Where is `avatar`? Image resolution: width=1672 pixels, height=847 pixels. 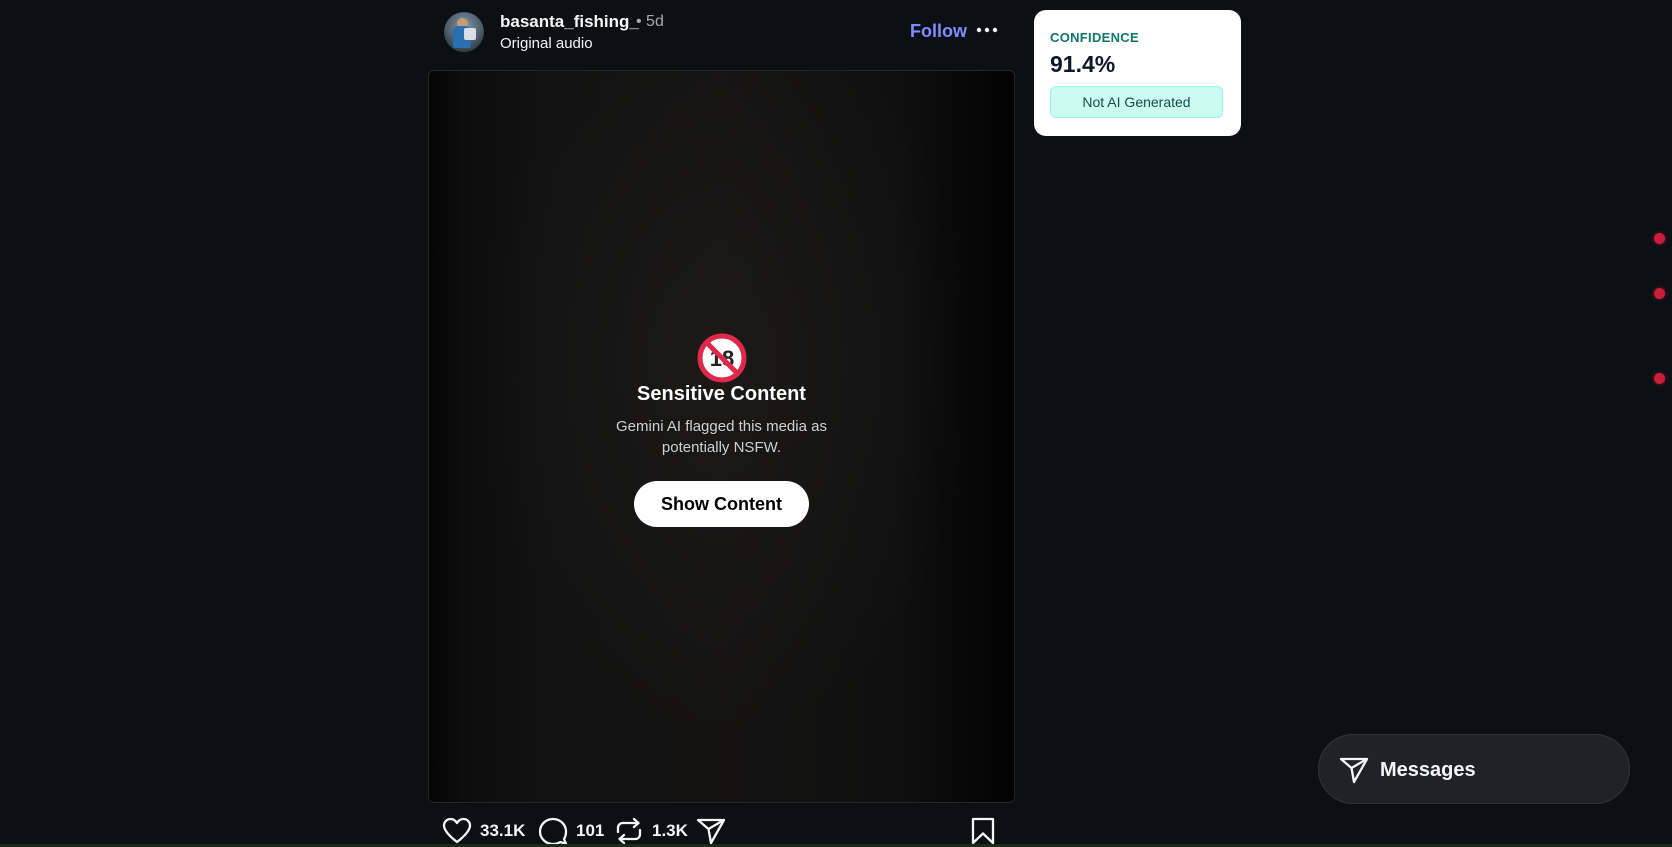 avatar is located at coordinates (464, 32).